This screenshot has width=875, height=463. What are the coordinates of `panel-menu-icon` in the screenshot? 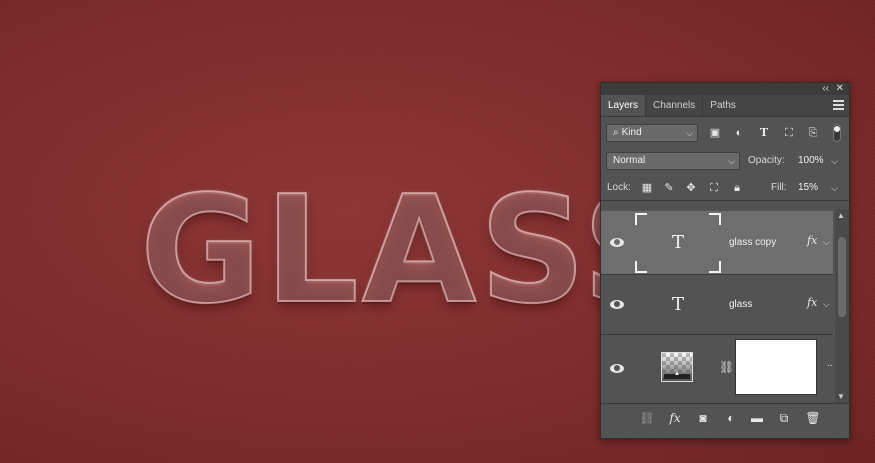 It's located at (838, 105).